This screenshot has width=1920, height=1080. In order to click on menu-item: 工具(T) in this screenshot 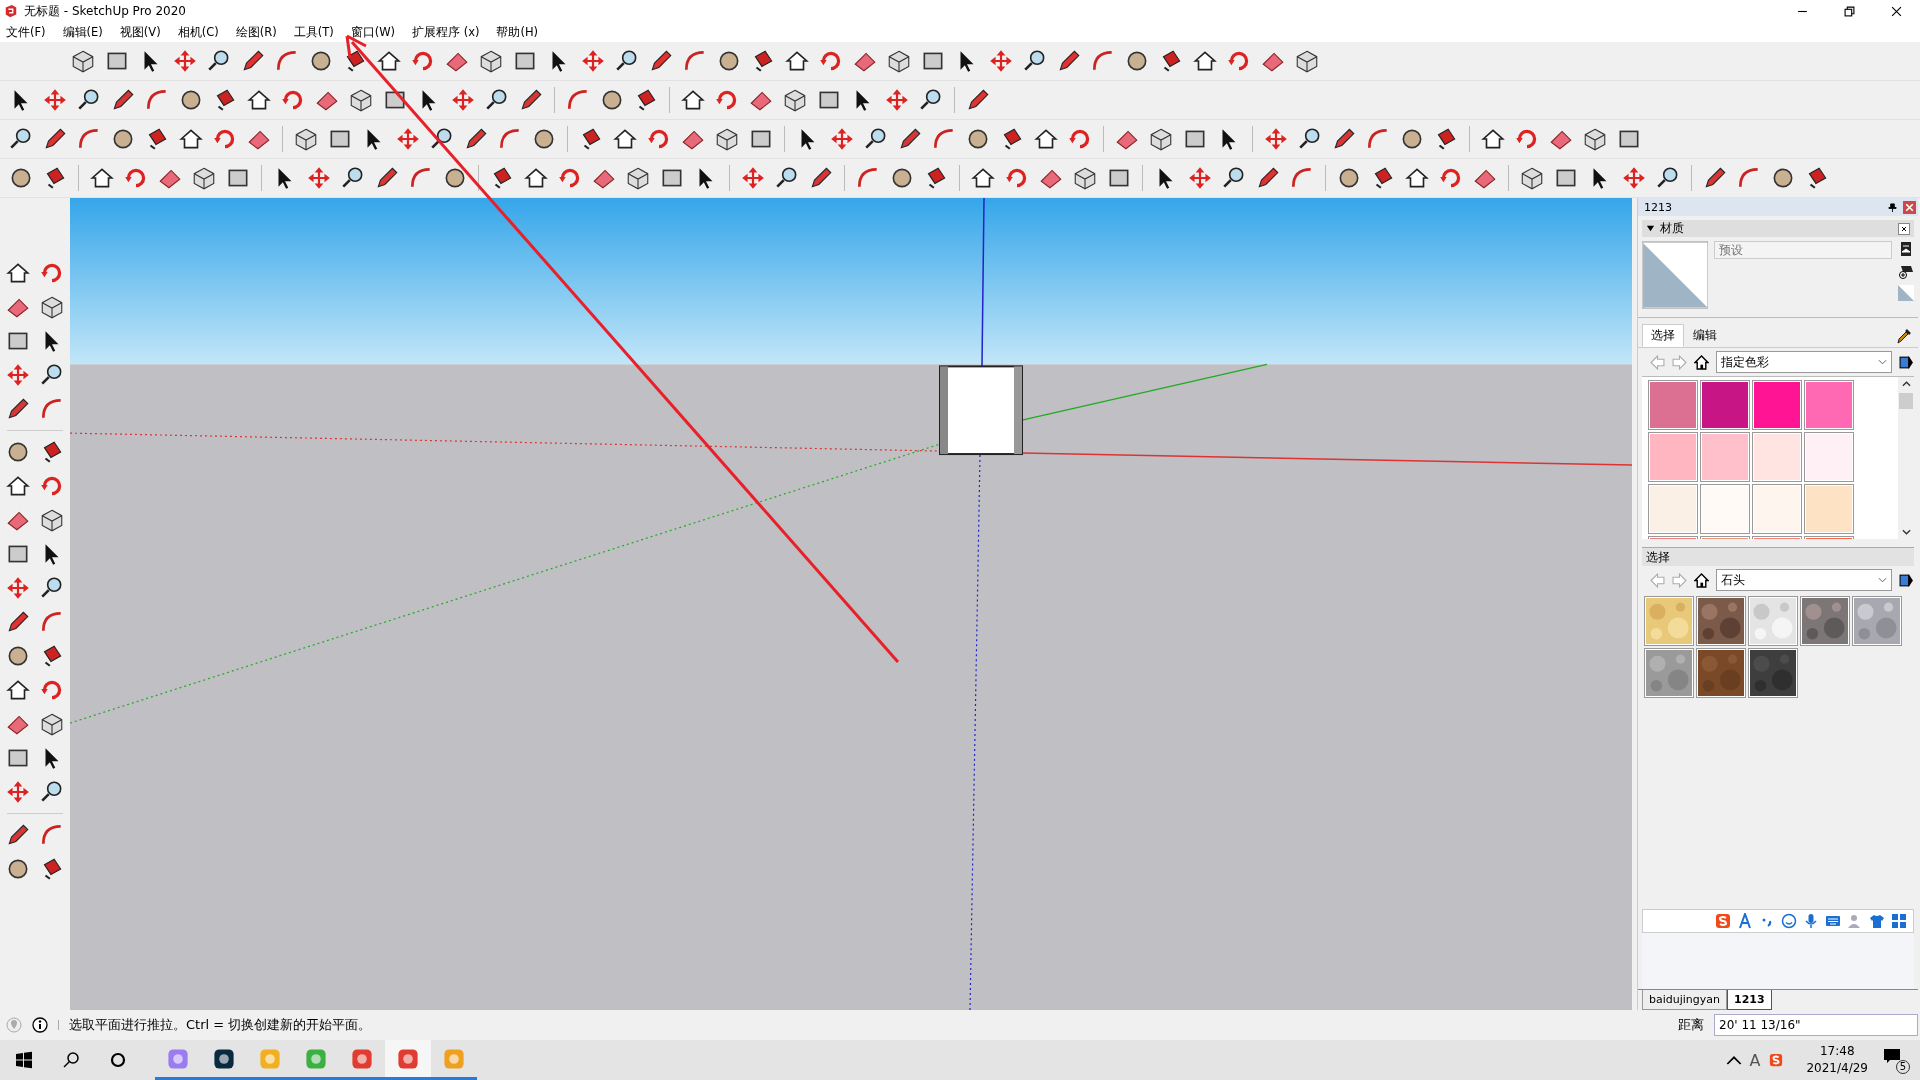, I will do `click(313, 32)`.